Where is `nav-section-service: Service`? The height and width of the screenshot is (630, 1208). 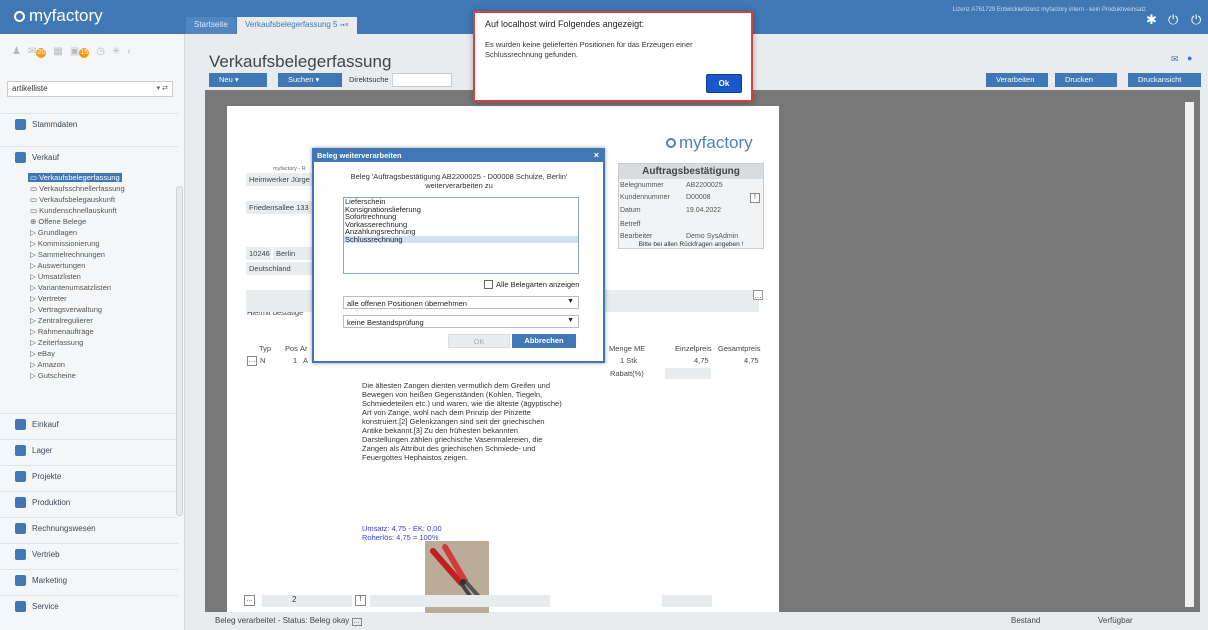 nav-section-service: Service is located at coordinates (89, 606).